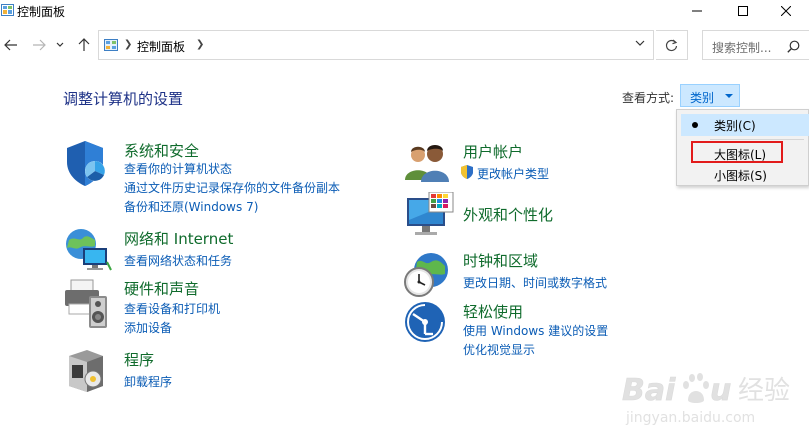  I want to click on svg-text: u, so click(720, 390).